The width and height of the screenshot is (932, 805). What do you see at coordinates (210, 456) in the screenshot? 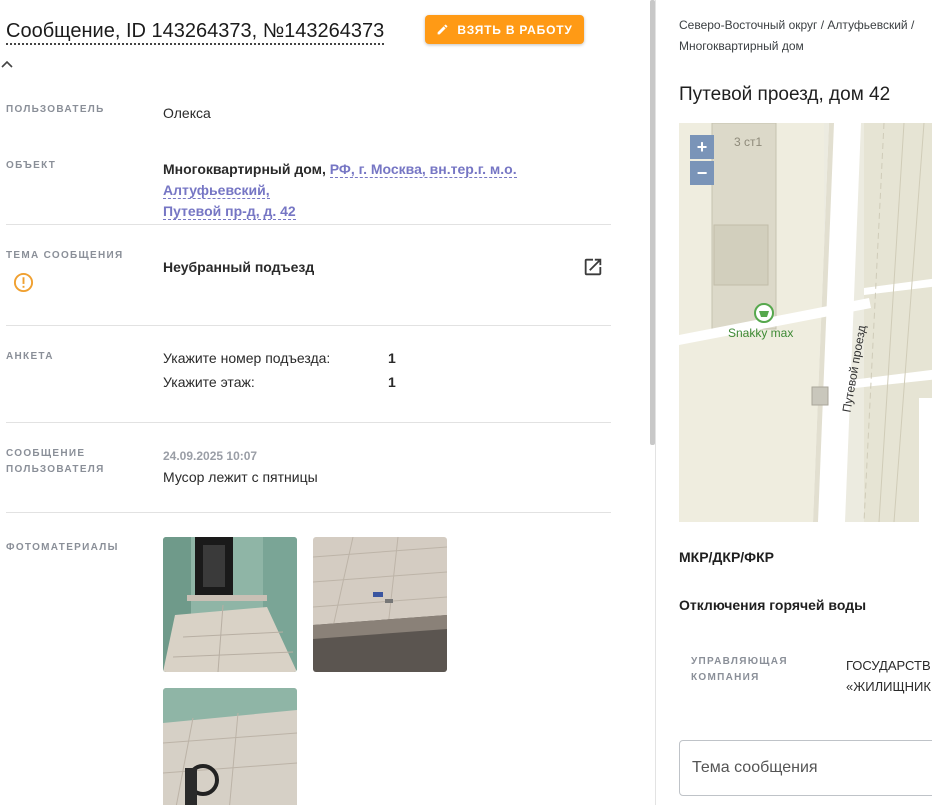
I see `message-timestamp: 24.09.2025 10:07` at bounding box center [210, 456].